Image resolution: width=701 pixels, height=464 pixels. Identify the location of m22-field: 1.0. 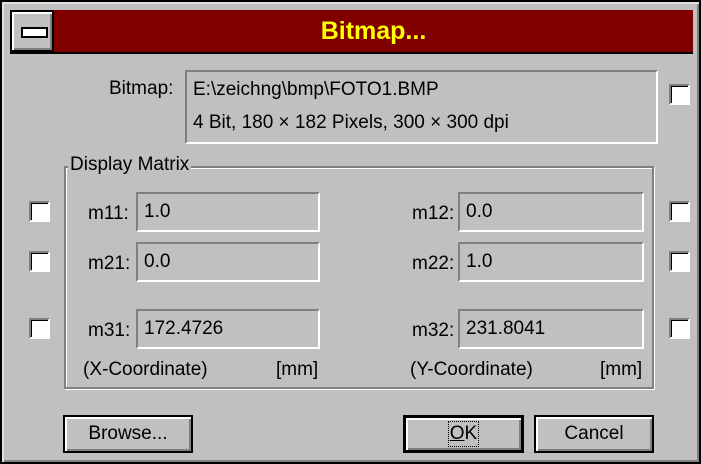
(551, 262).